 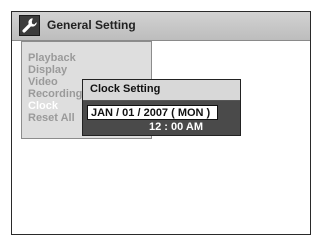 What do you see at coordinates (43, 82) in the screenshot?
I see `menu-item-video: Video` at bounding box center [43, 82].